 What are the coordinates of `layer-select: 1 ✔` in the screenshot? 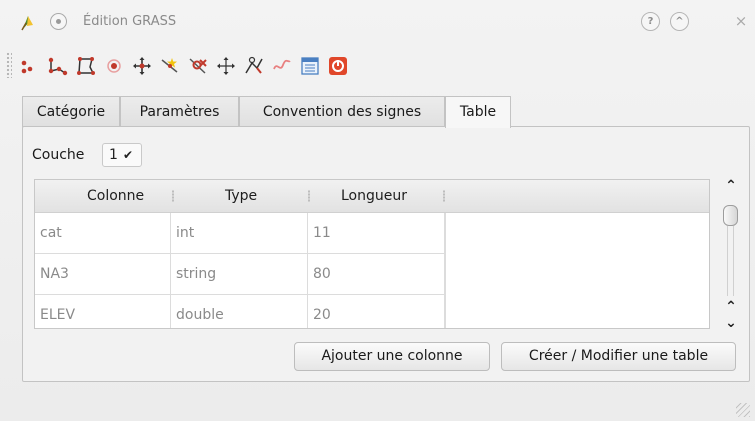 It's located at (122, 155).